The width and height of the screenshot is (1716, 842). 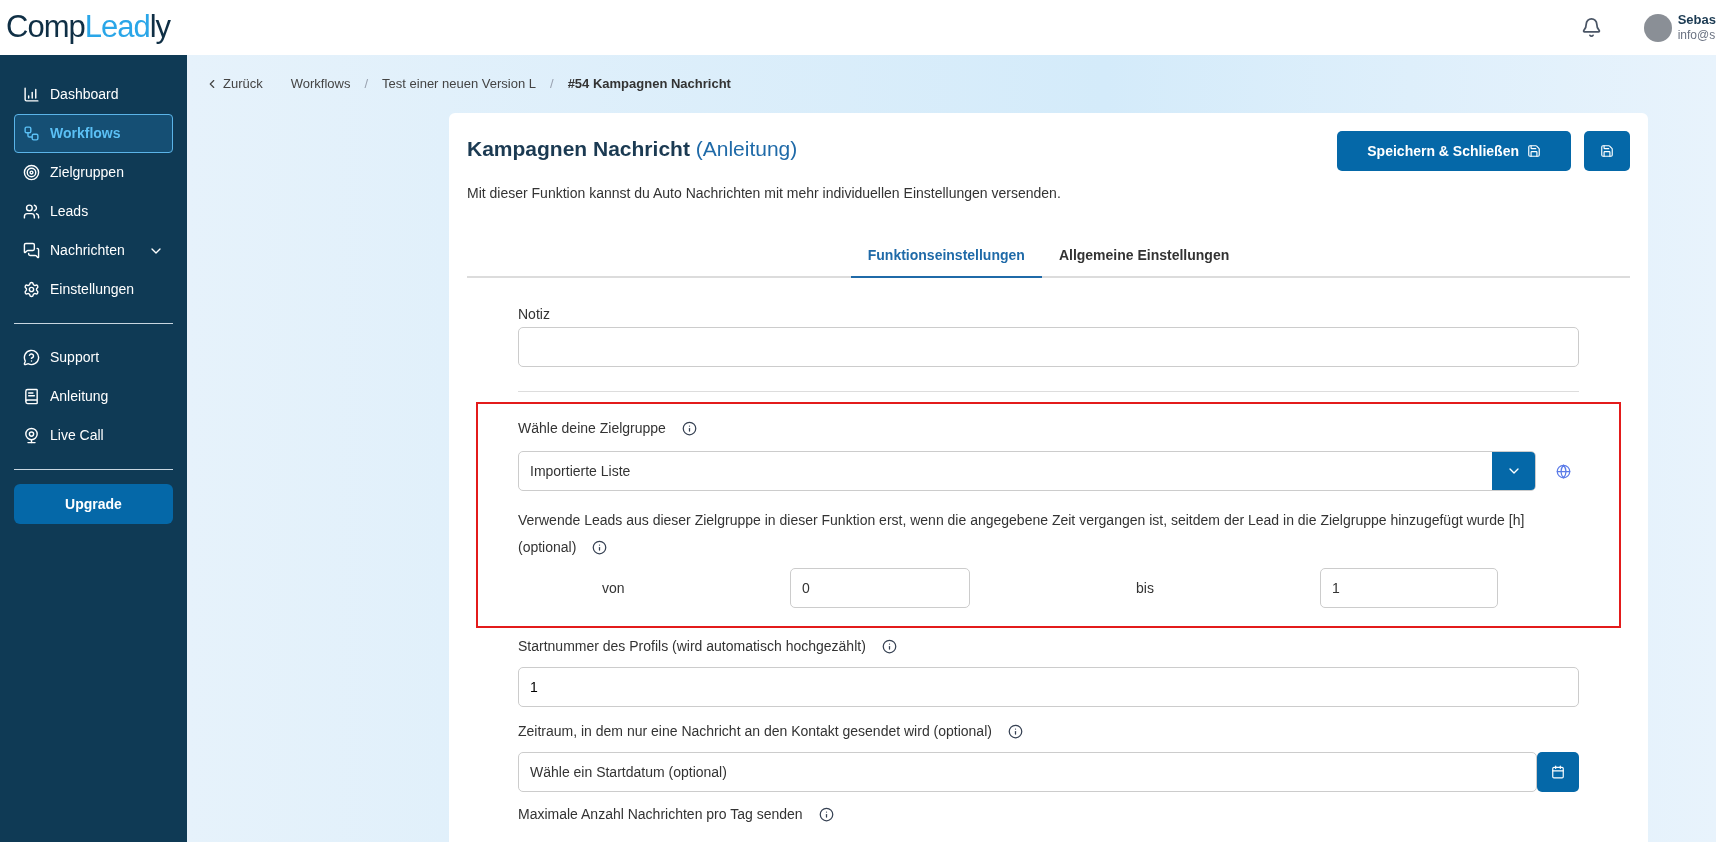 What do you see at coordinates (93, 396) in the screenshot?
I see `sidebar-item: Anleitung` at bounding box center [93, 396].